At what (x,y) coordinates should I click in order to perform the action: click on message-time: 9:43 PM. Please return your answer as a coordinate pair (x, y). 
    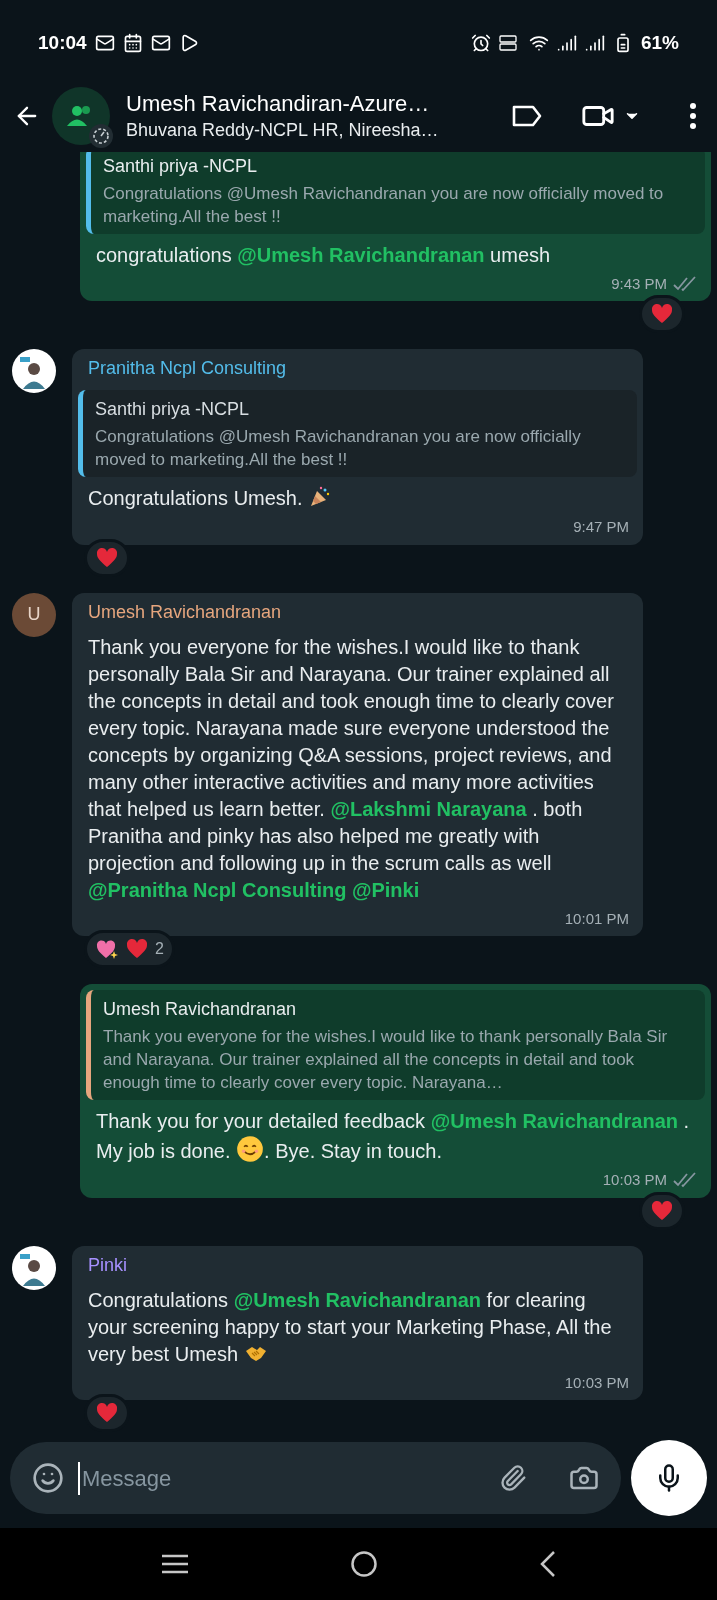
    Looking at the image, I should click on (639, 283).